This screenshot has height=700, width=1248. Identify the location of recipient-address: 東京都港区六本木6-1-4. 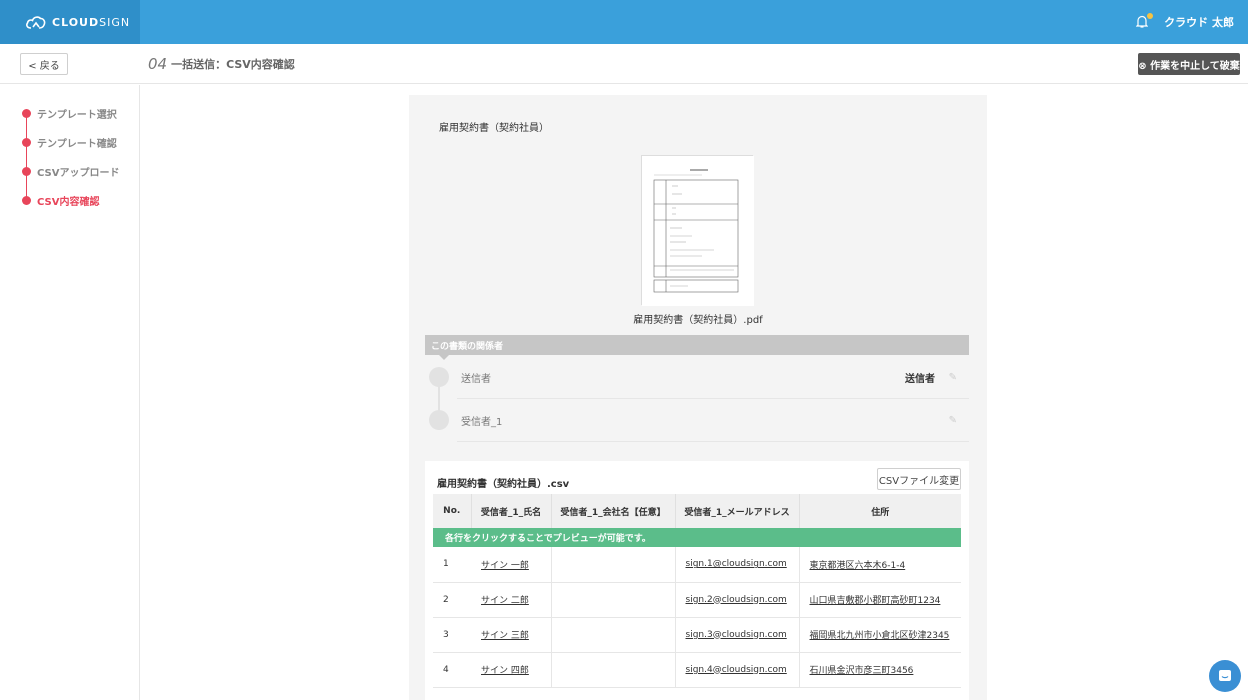
(880, 565).